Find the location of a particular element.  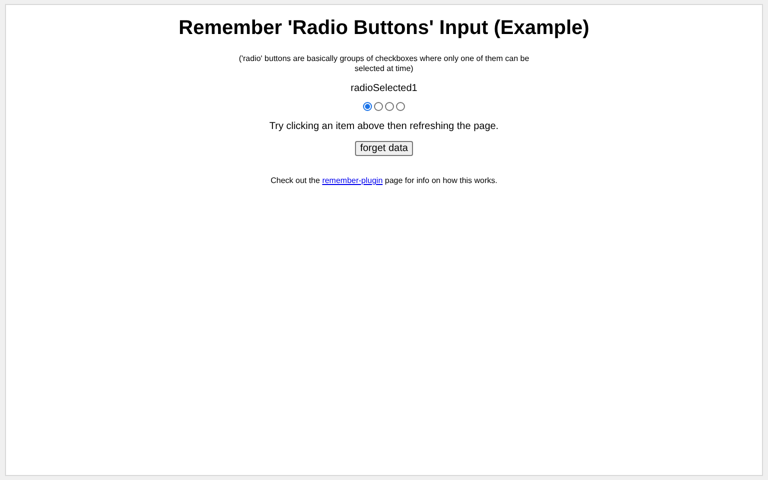

forget-data-button: forget data is located at coordinates (384, 148).